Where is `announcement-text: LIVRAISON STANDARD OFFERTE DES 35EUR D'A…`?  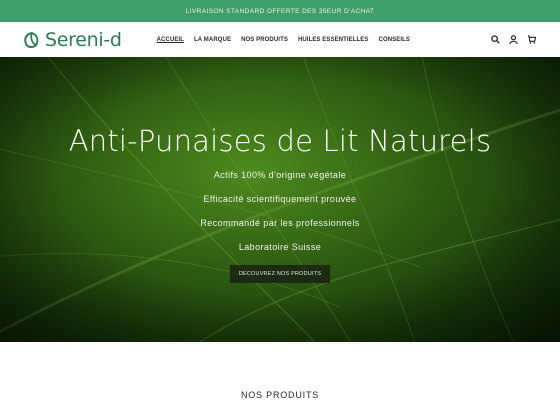
announcement-text: LIVRAISON STANDARD OFFERTE DES 35EUR D'A… is located at coordinates (280, 11).